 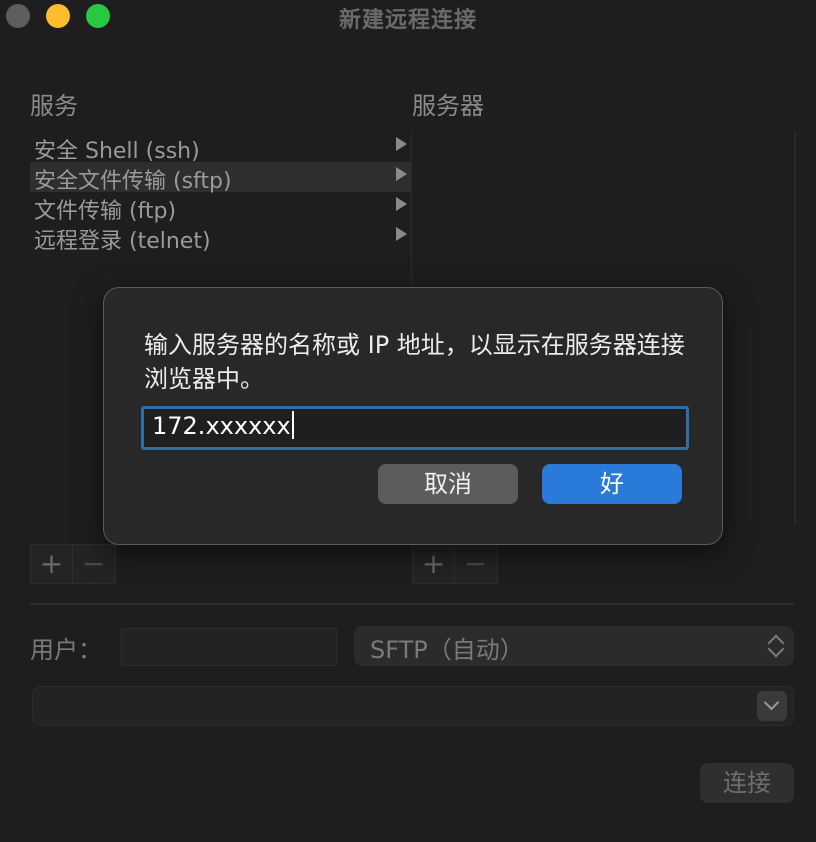 I want to click on window-title: 新建远程连接, so click(x=407, y=20).